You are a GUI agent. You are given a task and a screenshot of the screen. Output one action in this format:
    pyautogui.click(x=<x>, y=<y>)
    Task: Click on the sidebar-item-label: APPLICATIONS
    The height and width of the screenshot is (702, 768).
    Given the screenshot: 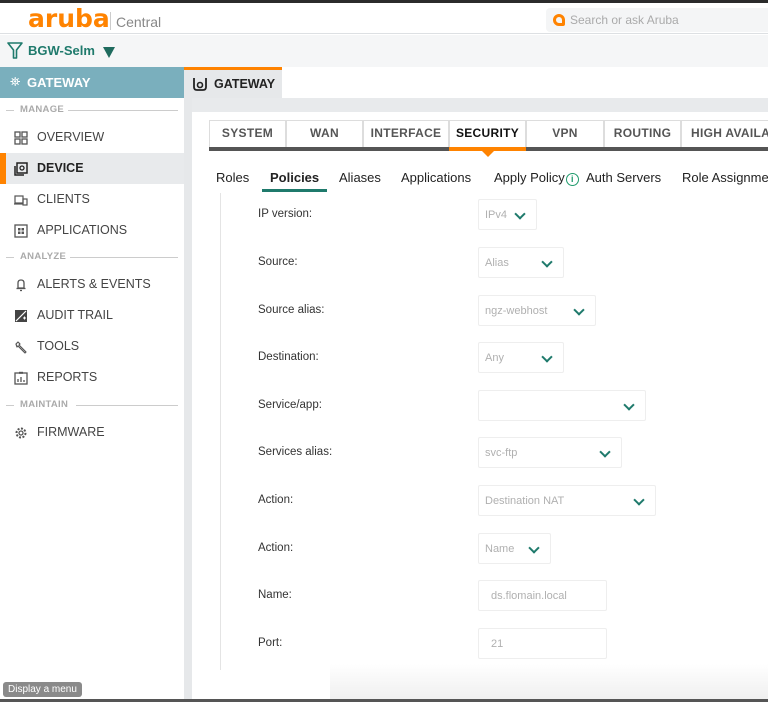 What is the action you would take?
    pyautogui.click(x=82, y=230)
    